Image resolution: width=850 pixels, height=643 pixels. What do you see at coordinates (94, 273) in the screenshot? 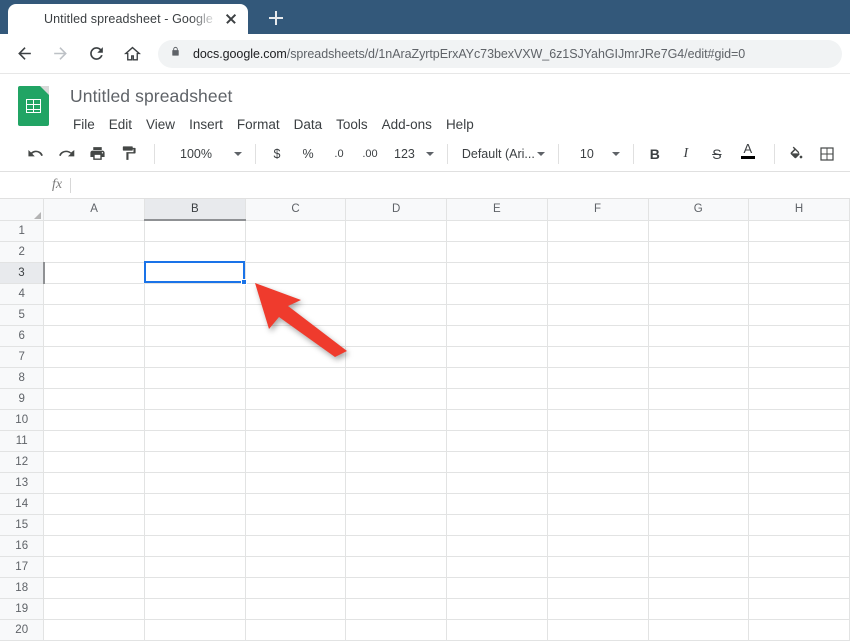
I see `cell-A3` at bounding box center [94, 273].